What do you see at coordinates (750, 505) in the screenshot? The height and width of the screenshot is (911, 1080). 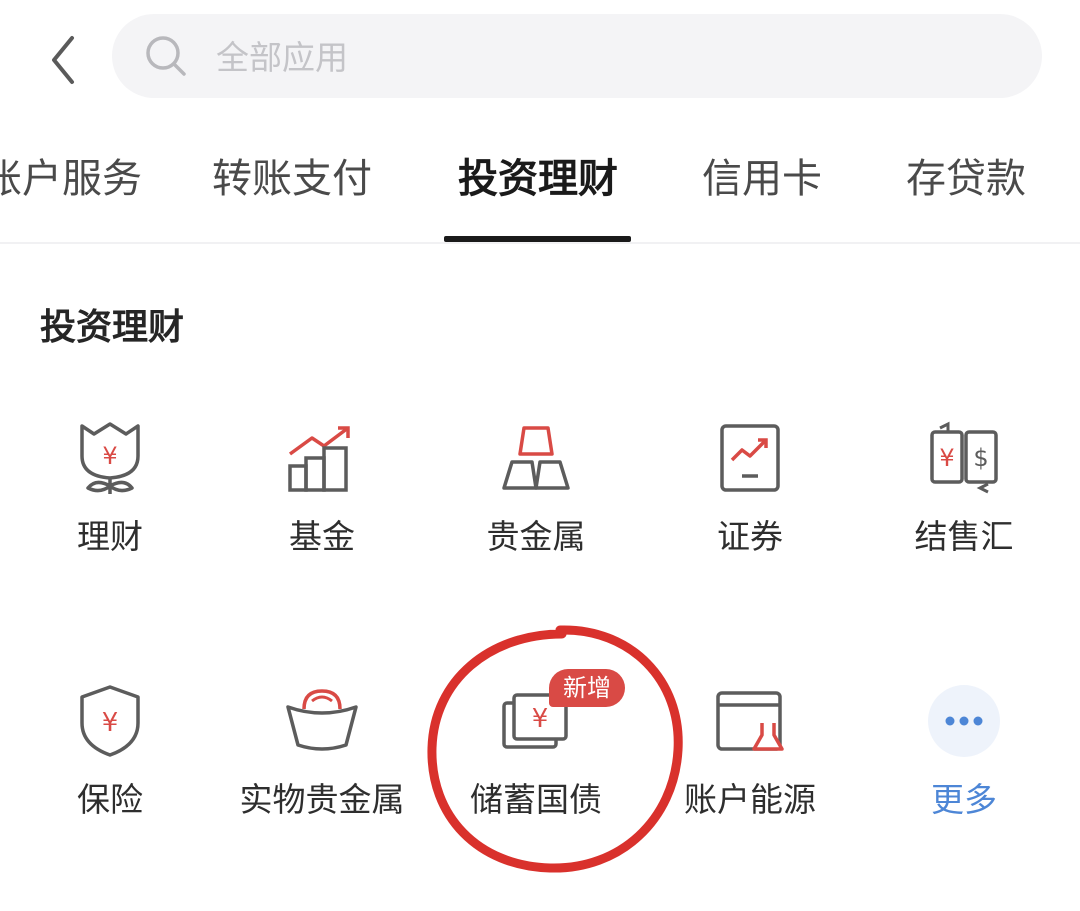 I see `app-securities: 证券` at bounding box center [750, 505].